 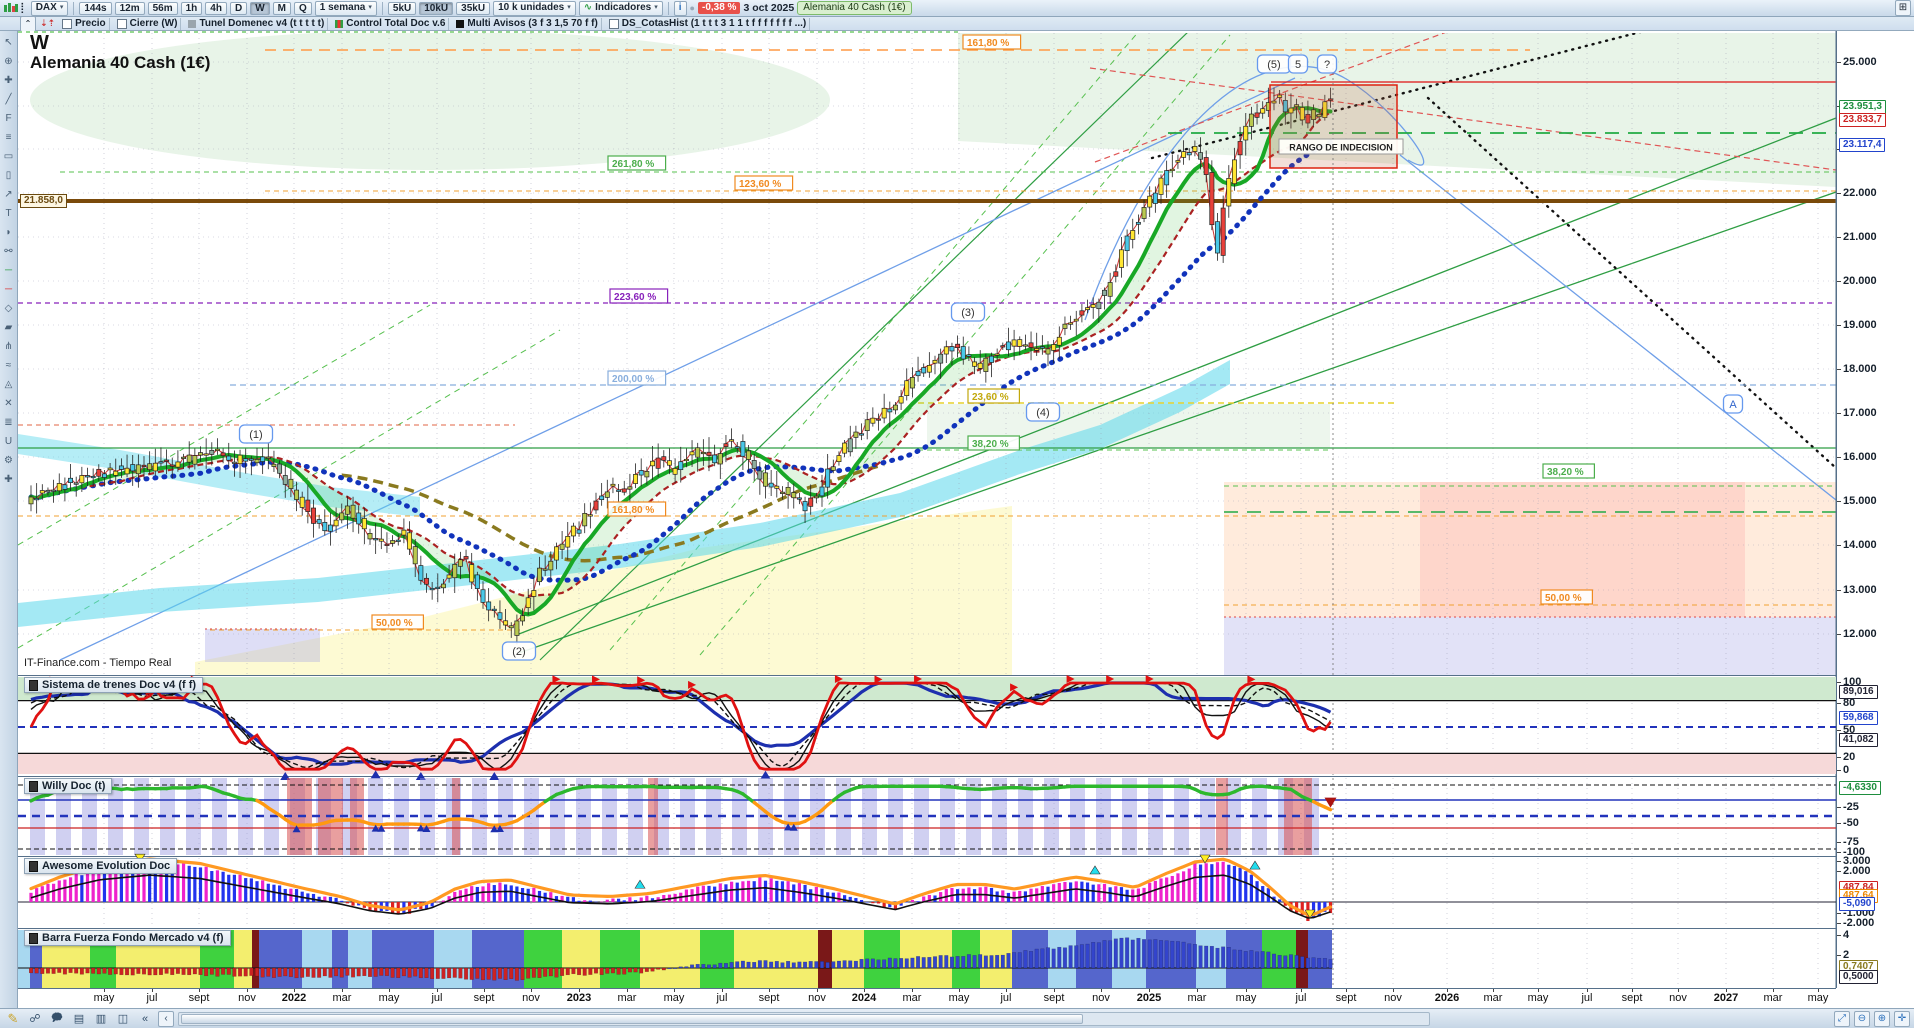 What do you see at coordinates (9, 118) in the screenshot?
I see `tool-fib-retracement-icon: F` at bounding box center [9, 118].